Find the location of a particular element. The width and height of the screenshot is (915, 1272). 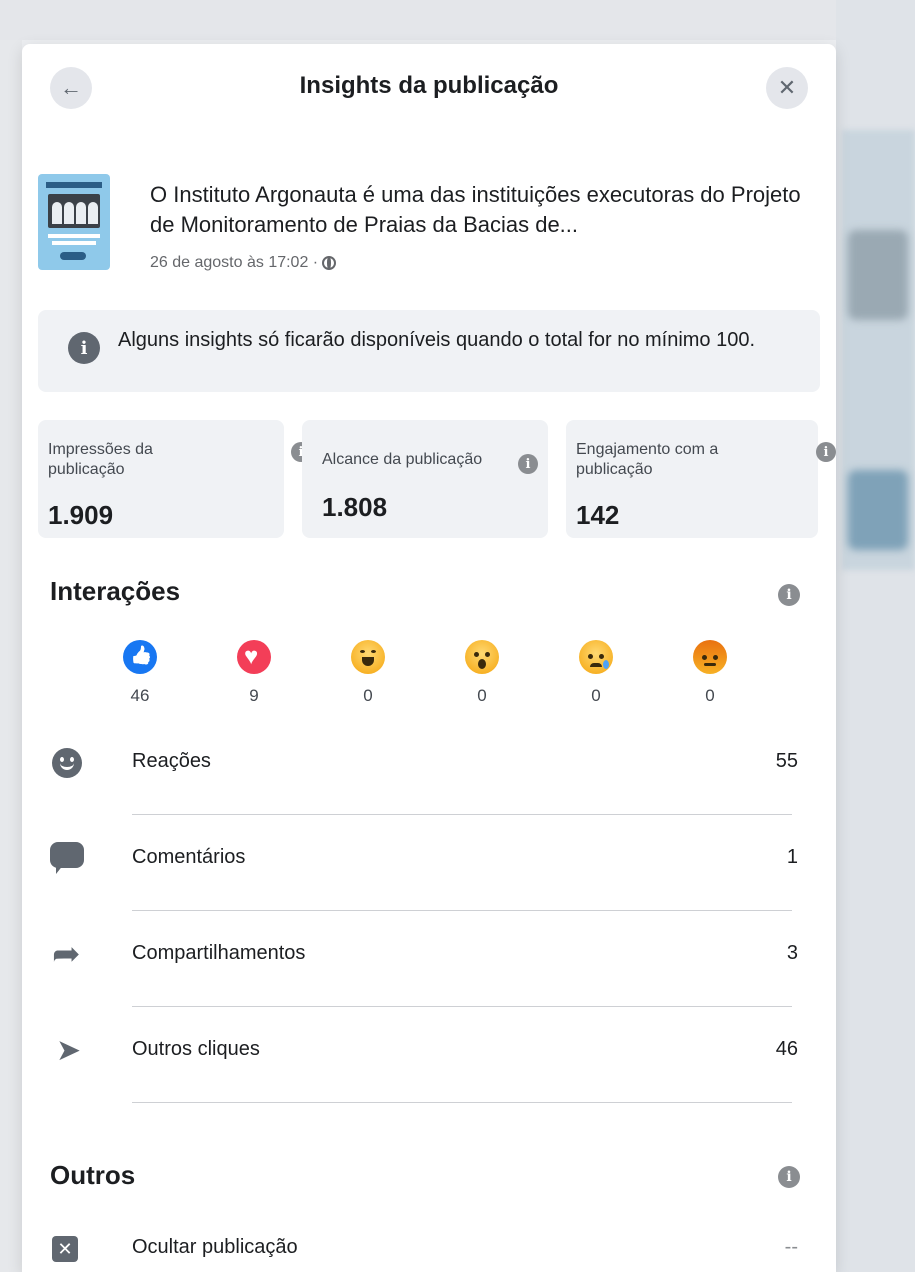

cursor-icon: ➤ is located at coordinates (69, 1050).